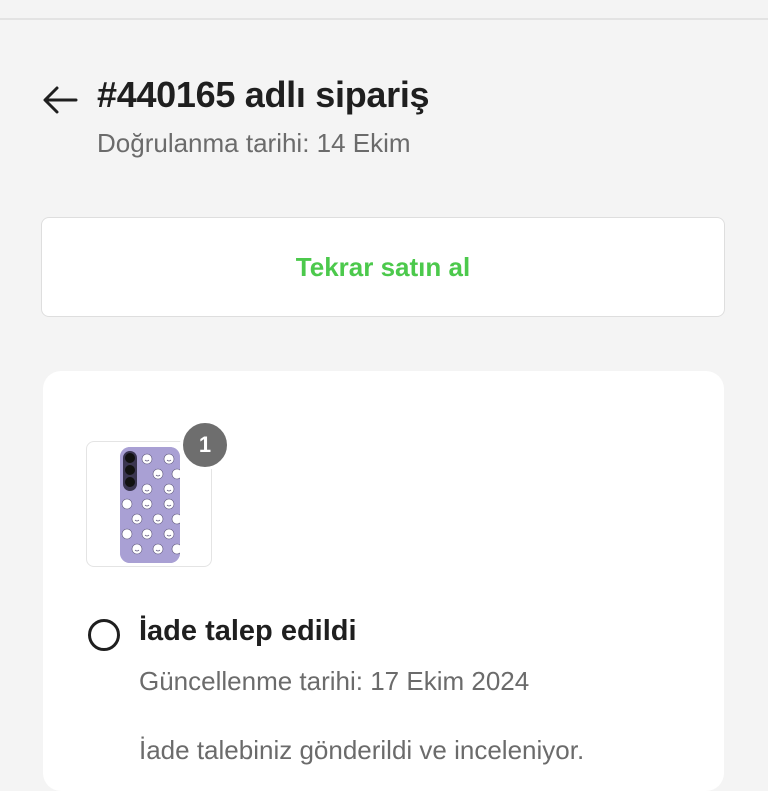  I want to click on arrow-left-icon, so click(60, 100).